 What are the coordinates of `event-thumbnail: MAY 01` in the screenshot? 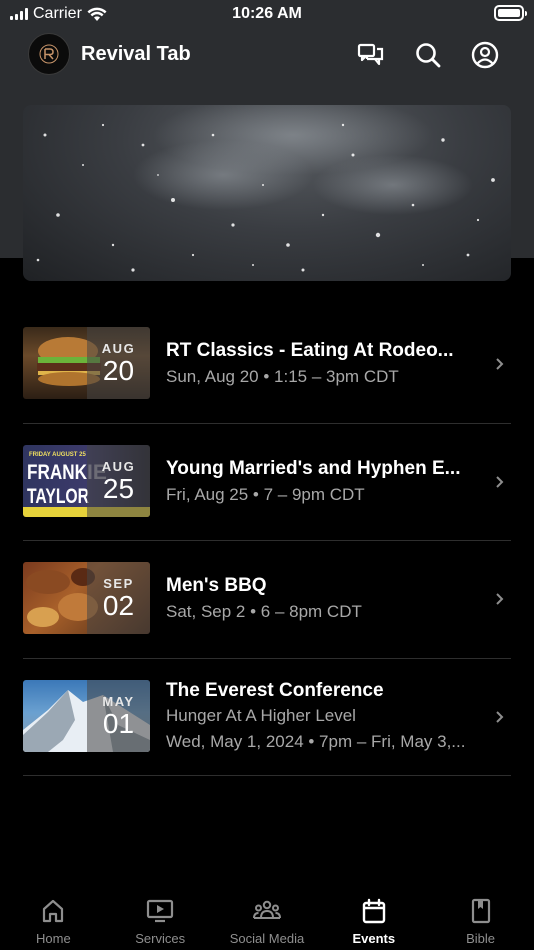 It's located at (86, 715).